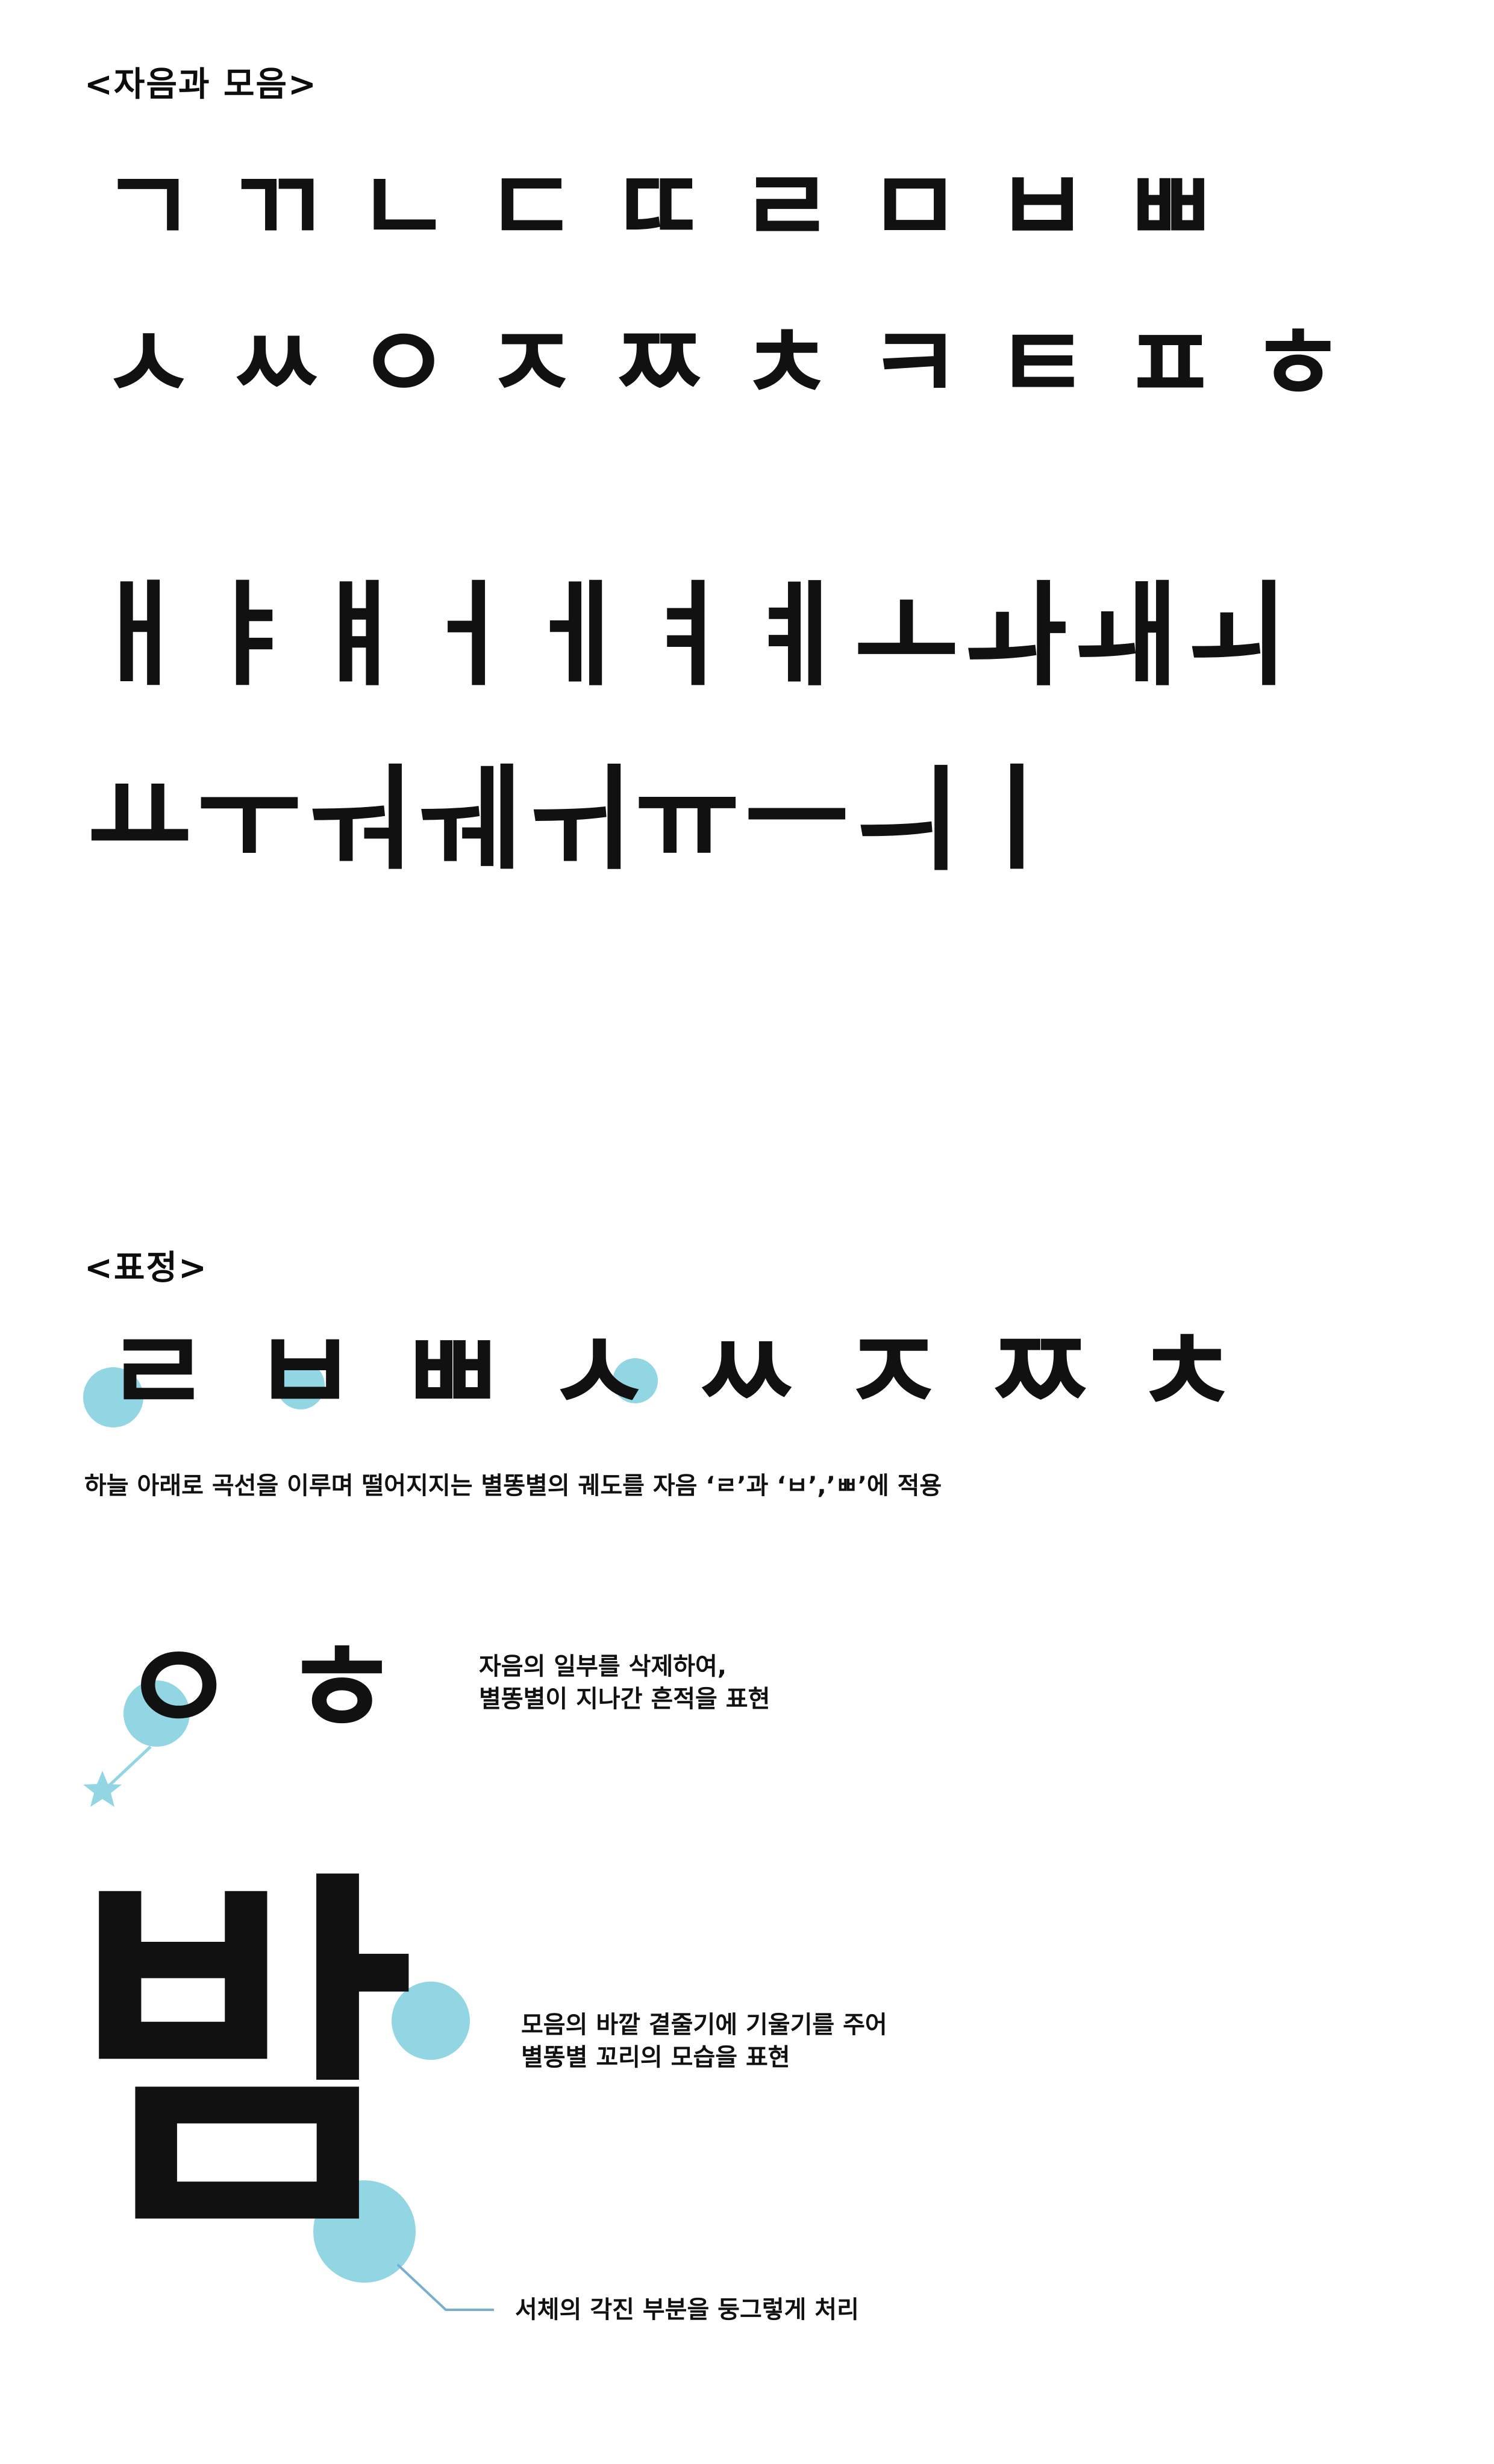 This screenshot has width=1494, height=2464. Describe the element at coordinates (200, 84) in the screenshot. I see `section-heading-consonants-vowels: <자음과 모음>` at that location.